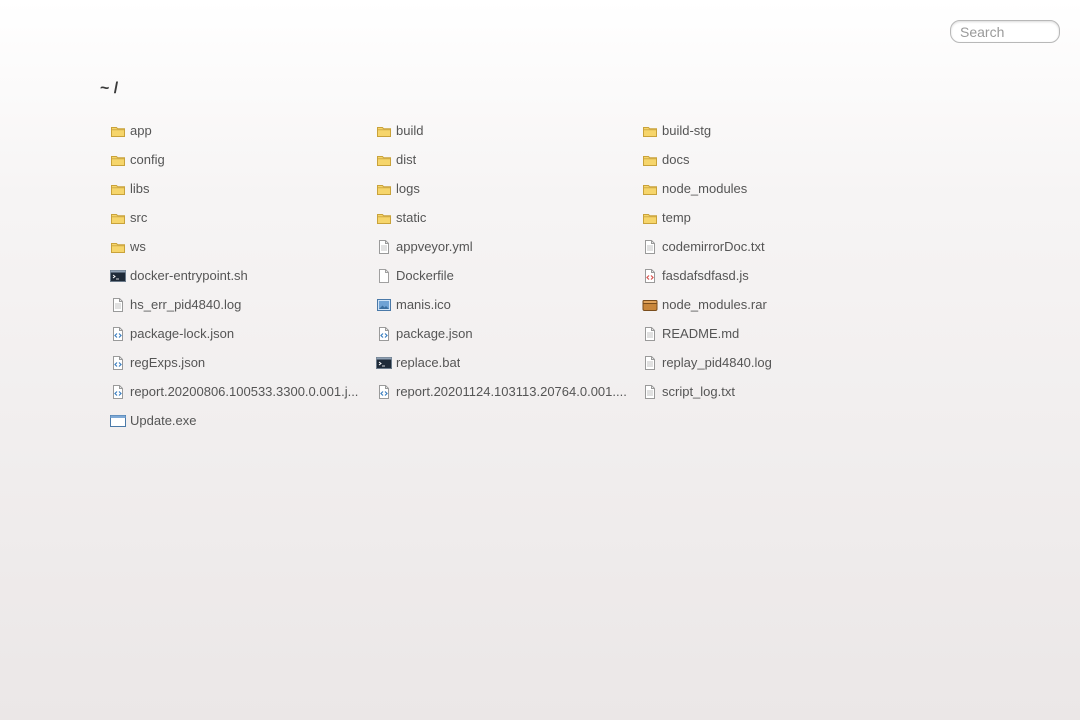  I want to click on file-name: README.md, so click(701, 333).